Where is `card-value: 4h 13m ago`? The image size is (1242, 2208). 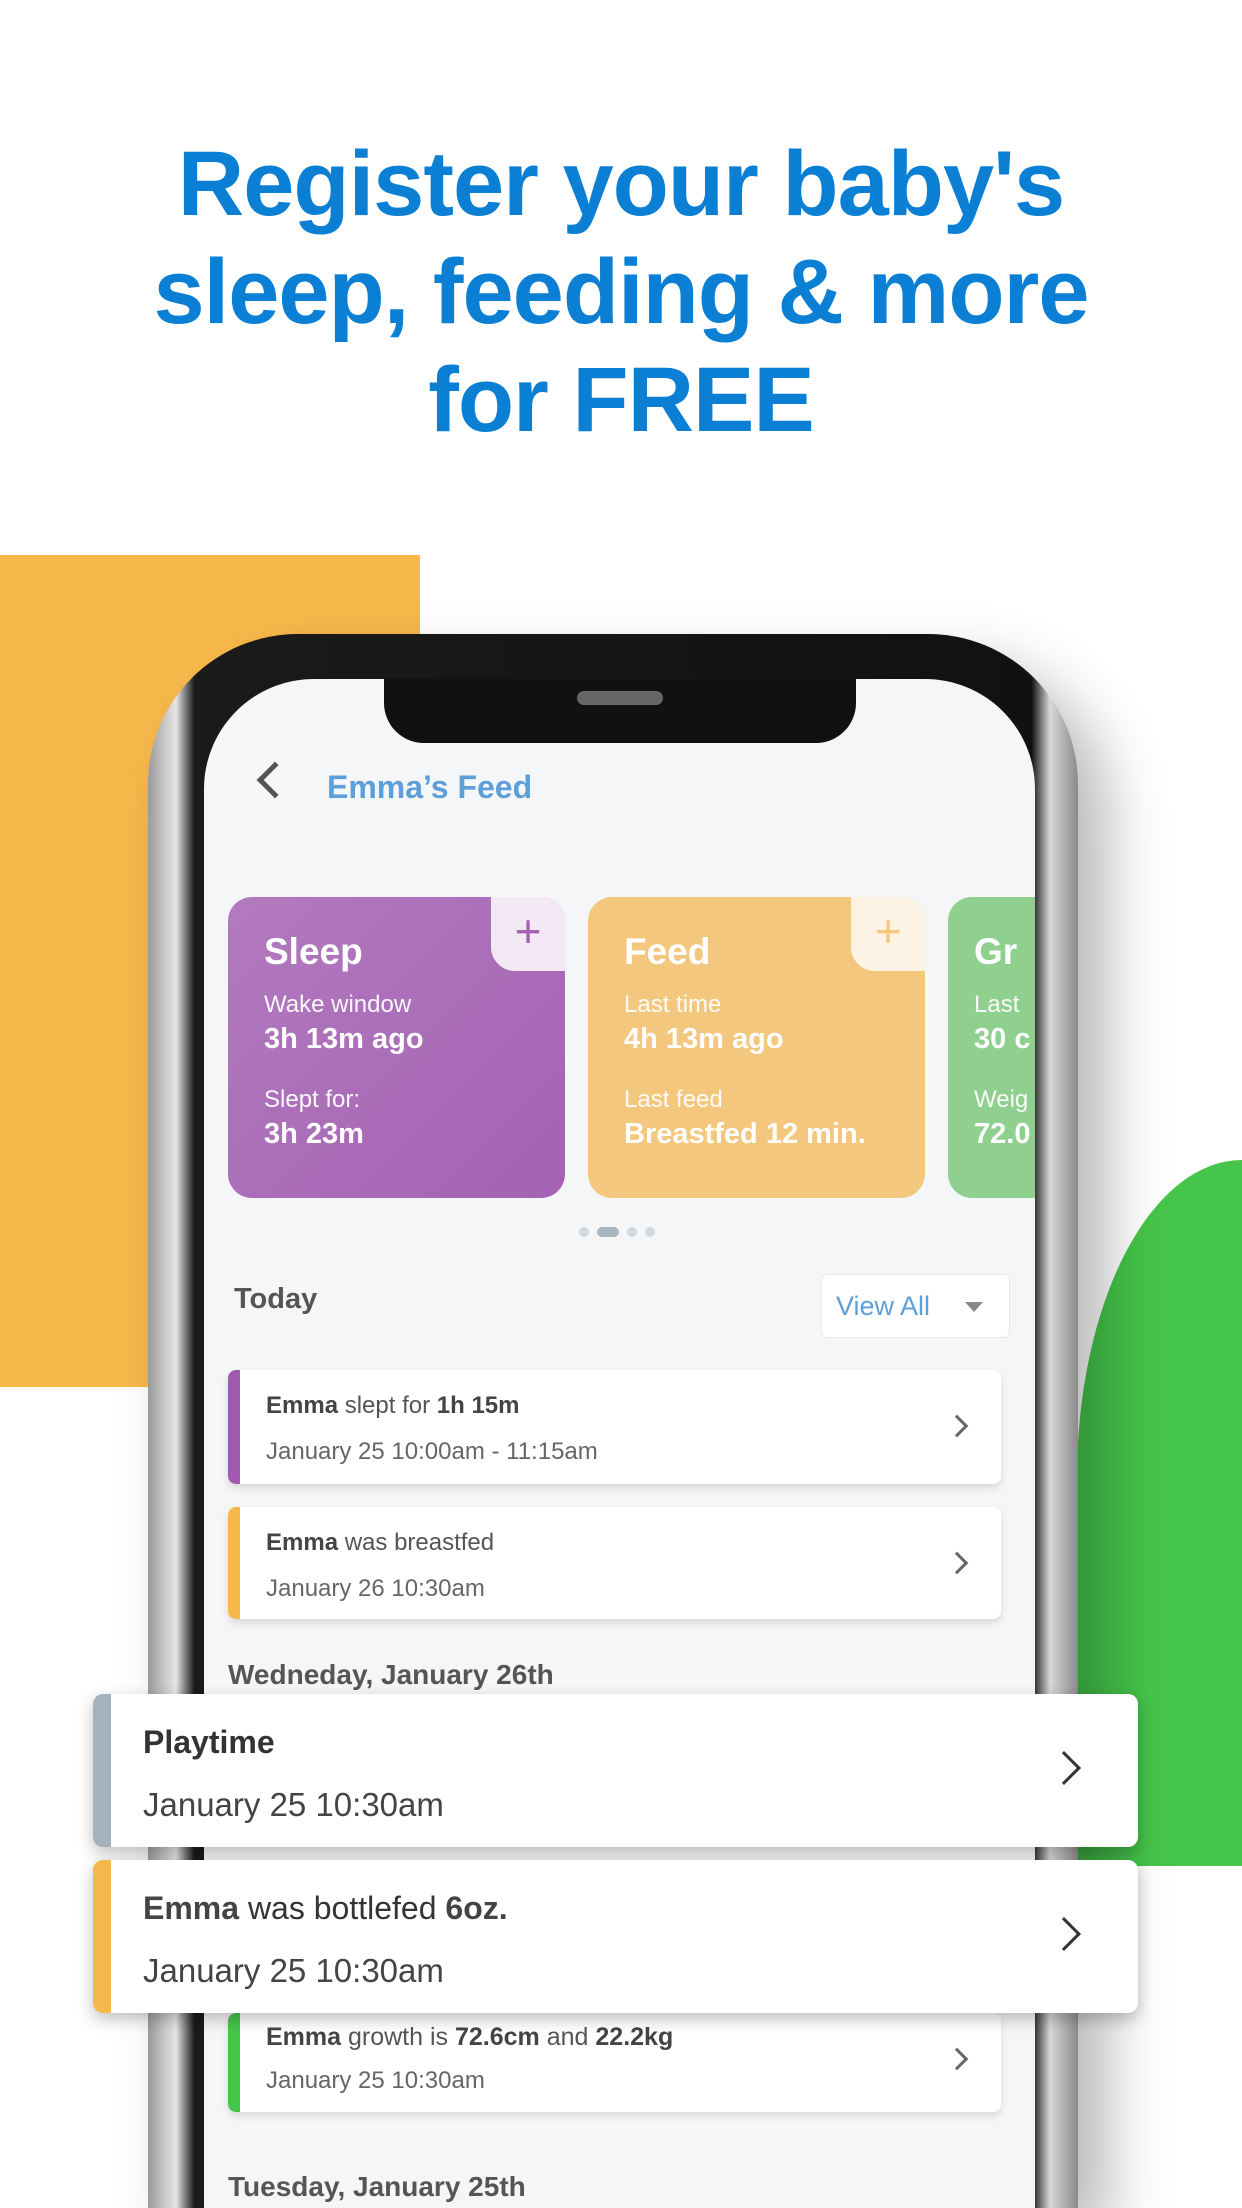 card-value: 4h 13m ago is located at coordinates (704, 1039).